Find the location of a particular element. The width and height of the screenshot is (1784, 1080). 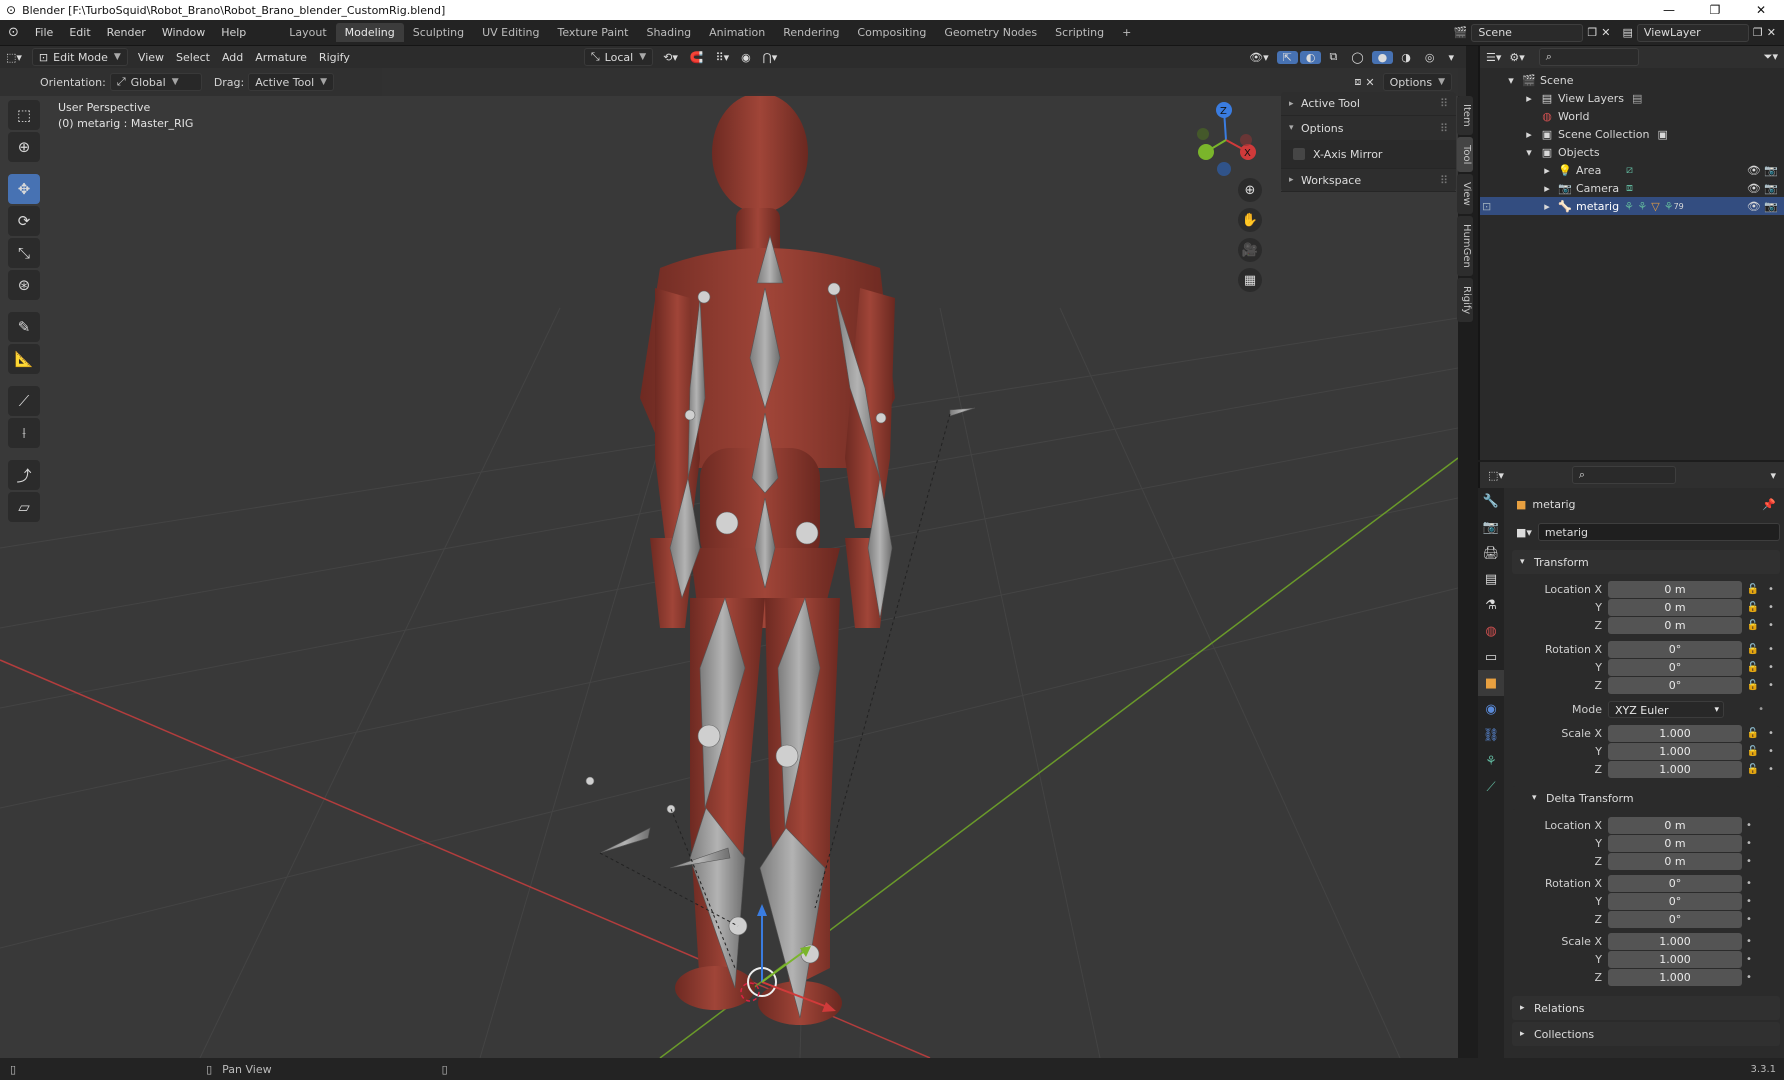

menu-edit: Edit is located at coordinates (79, 32).